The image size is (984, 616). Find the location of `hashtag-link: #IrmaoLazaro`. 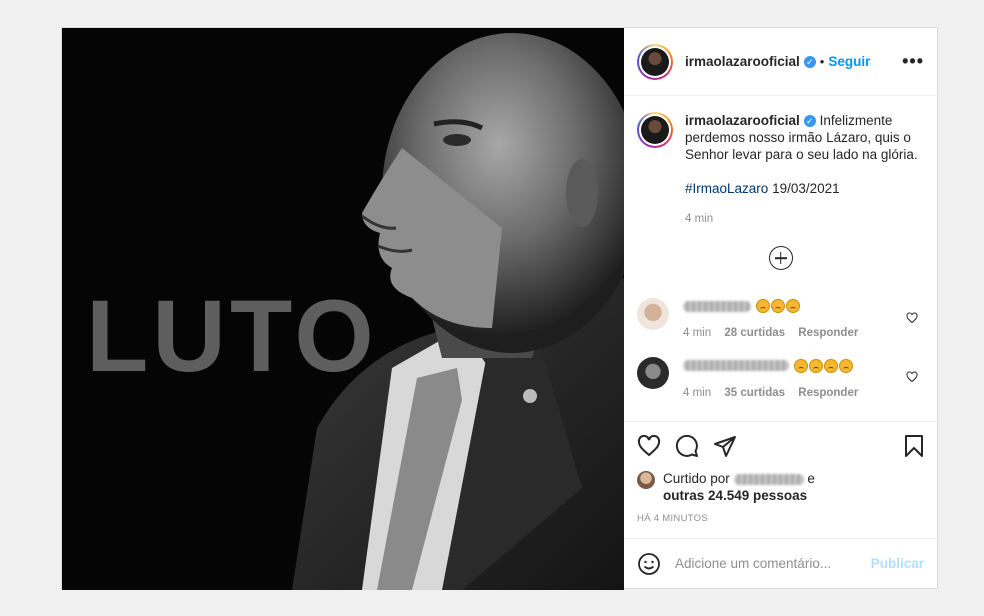

hashtag-link: #IrmaoLazaro is located at coordinates (726, 188).